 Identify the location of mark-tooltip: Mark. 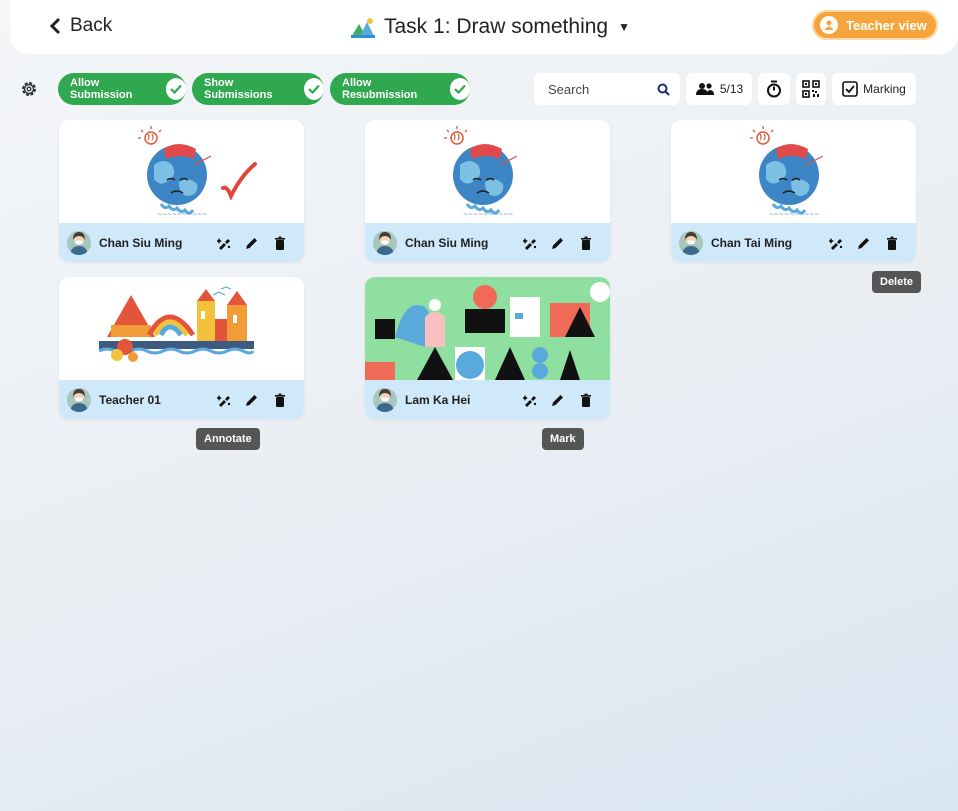
(563, 439).